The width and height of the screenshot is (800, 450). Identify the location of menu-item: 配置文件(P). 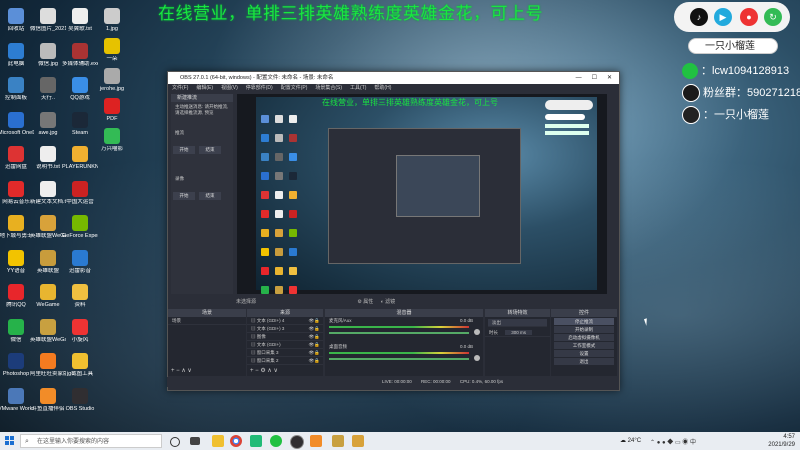
(294, 88).